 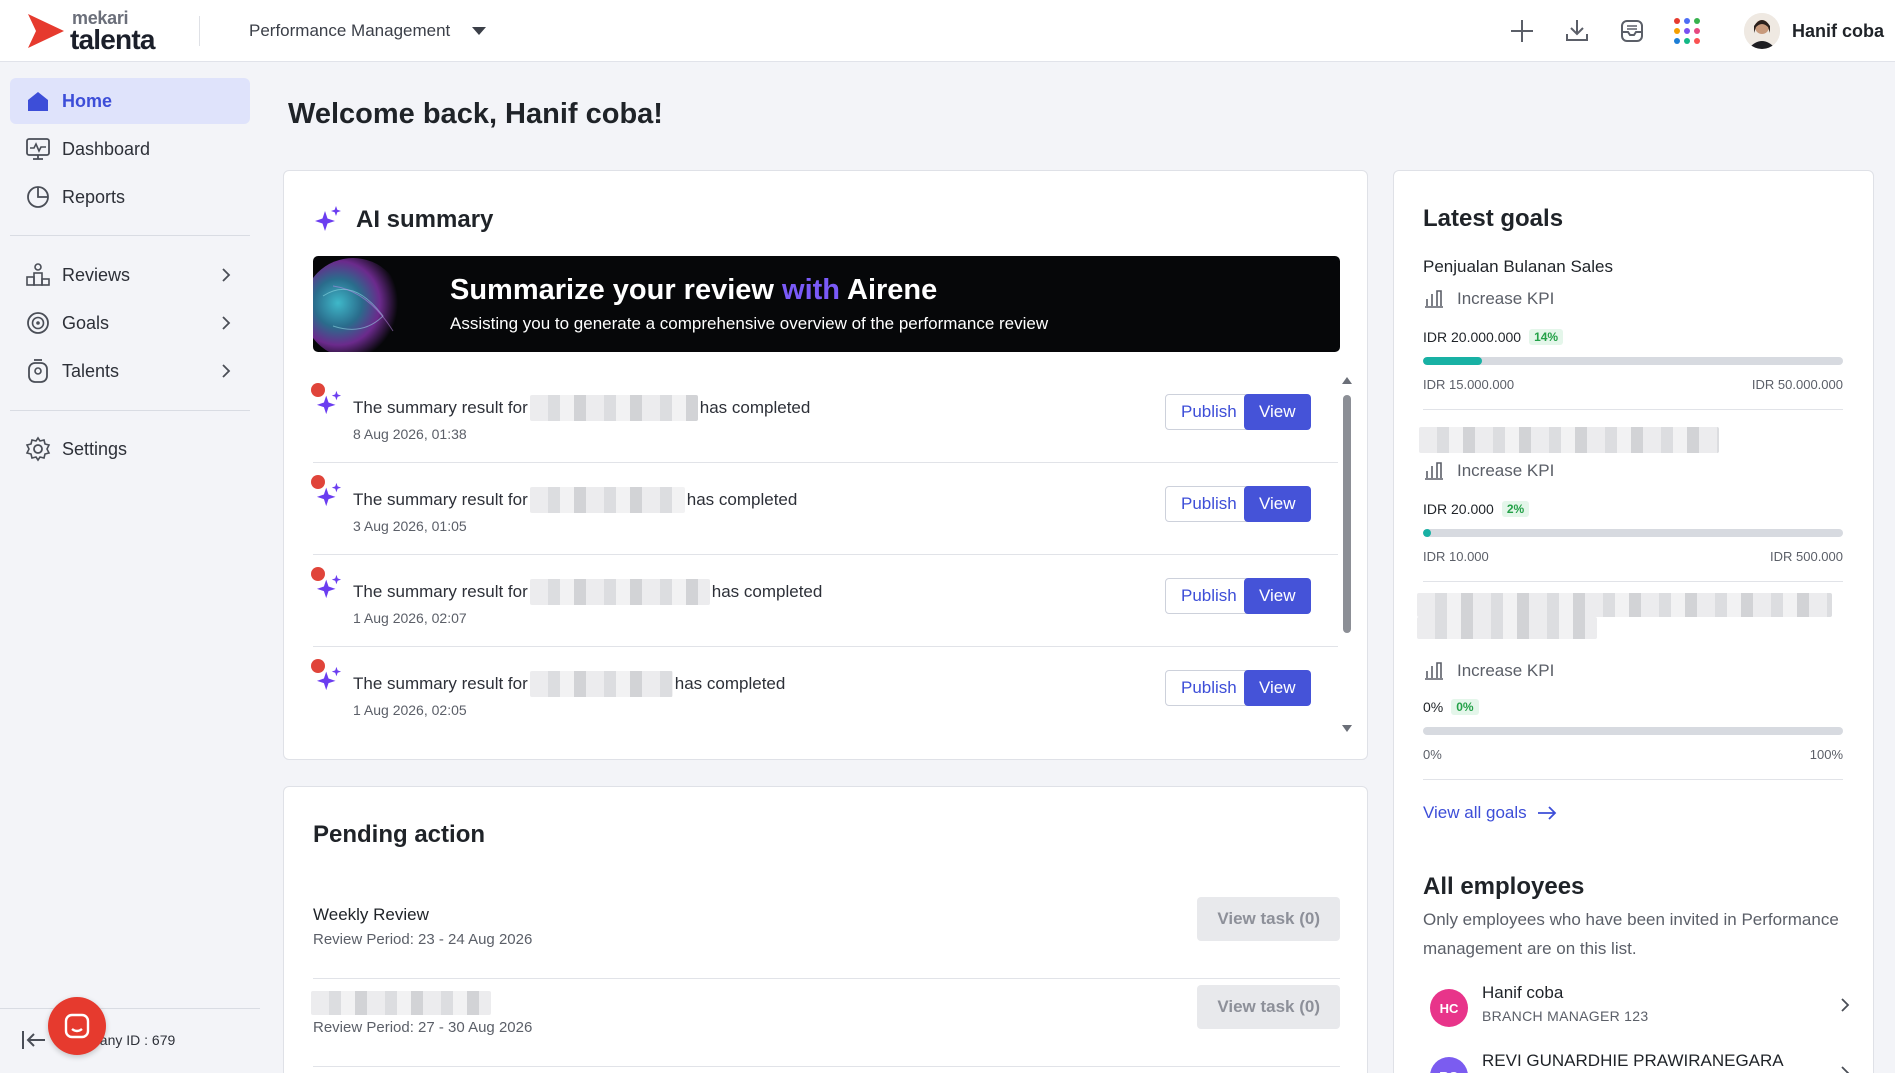 What do you see at coordinates (1687, 31) in the screenshot?
I see `apps-grid-icon` at bounding box center [1687, 31].